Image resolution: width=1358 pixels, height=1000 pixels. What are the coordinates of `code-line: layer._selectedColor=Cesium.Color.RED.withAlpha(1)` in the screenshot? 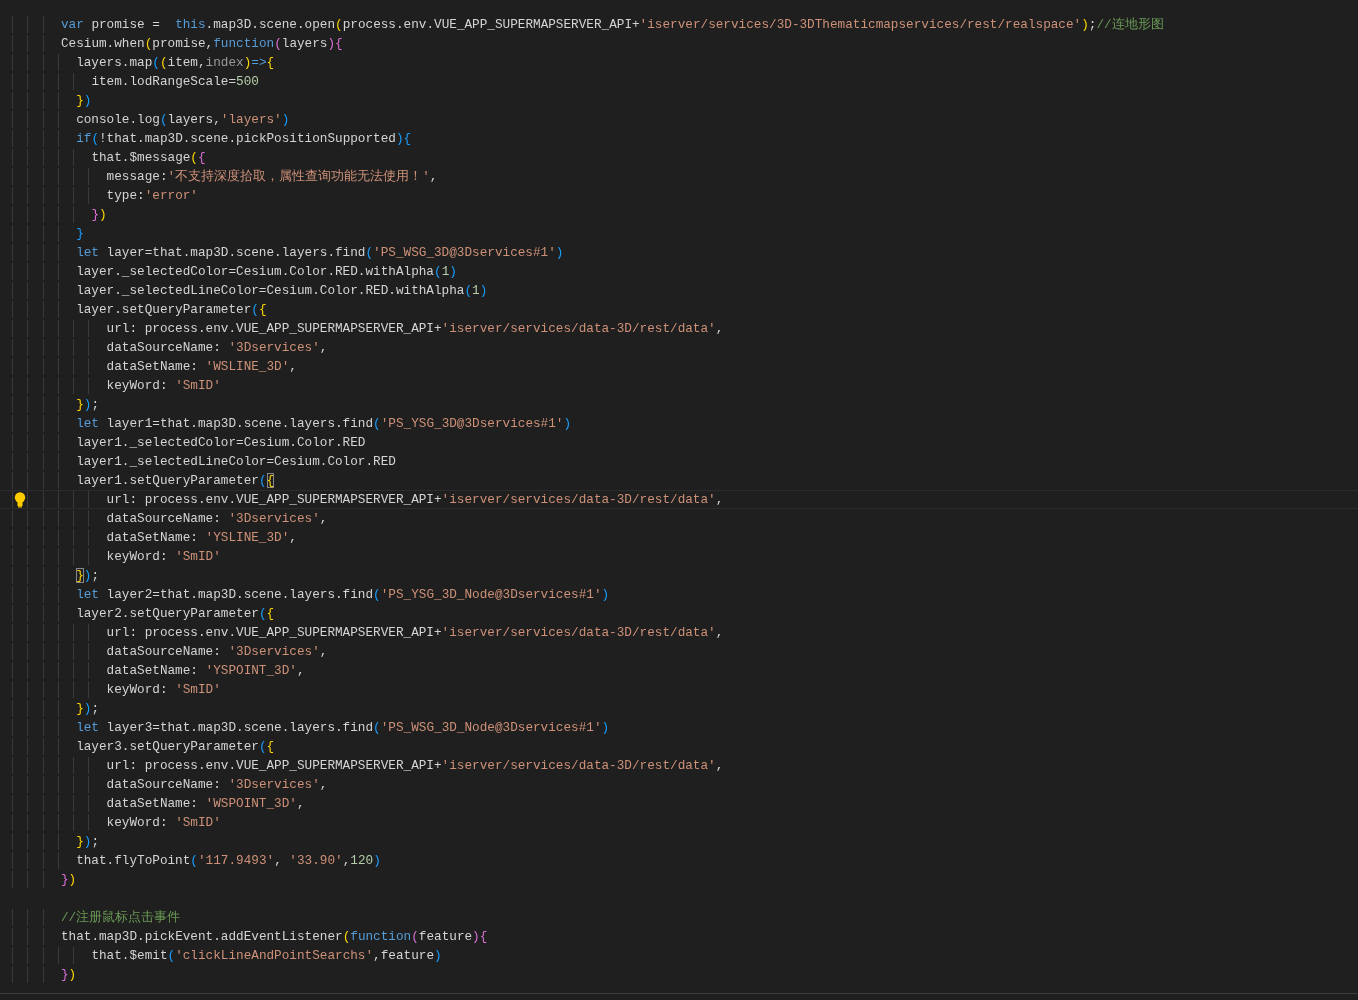 It's located at (266, 271).